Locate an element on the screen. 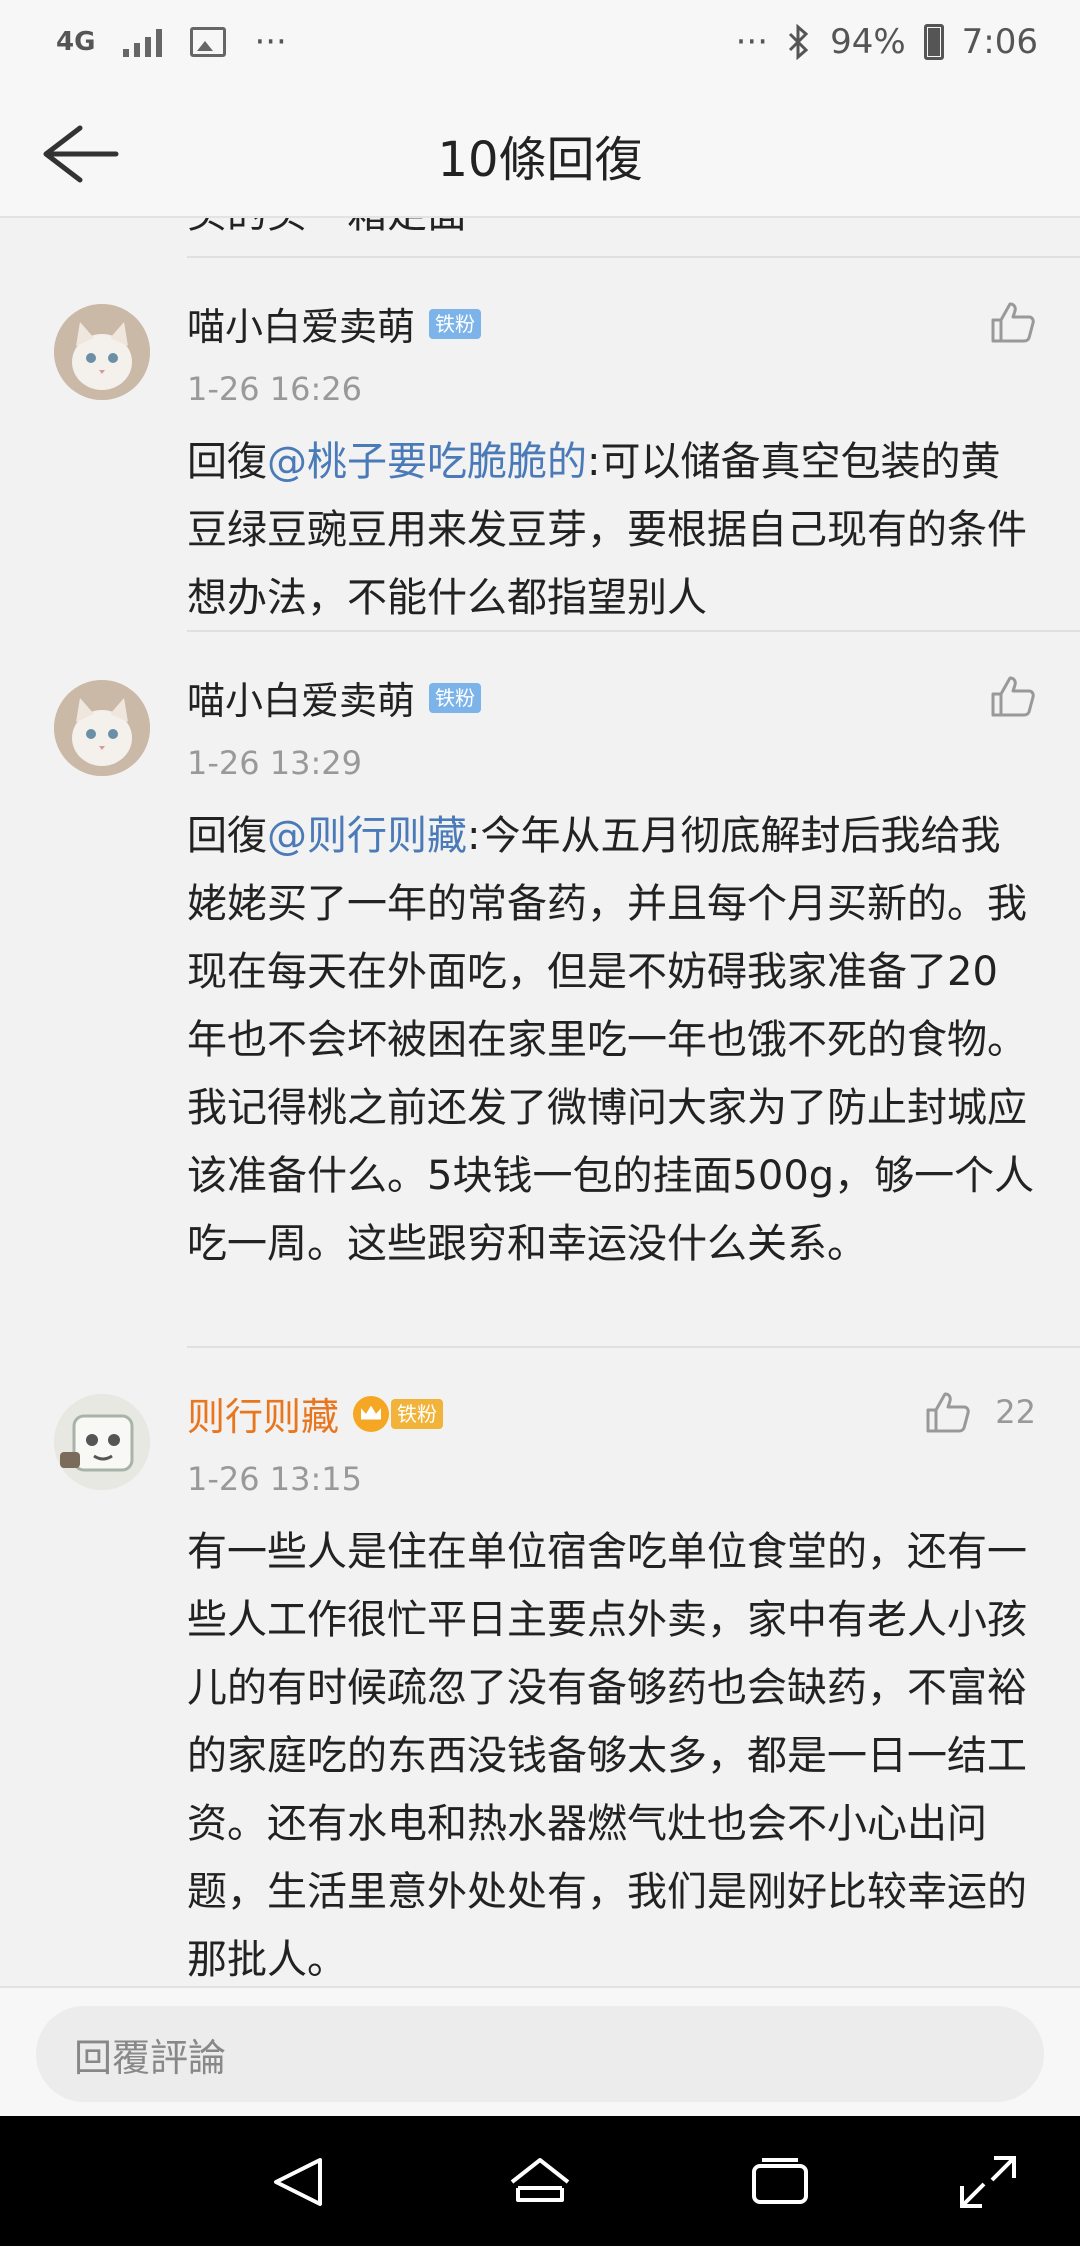 This screenshot has height=2246, width=1080. page-title: 10條回復 is located at coordinates (540, 160).